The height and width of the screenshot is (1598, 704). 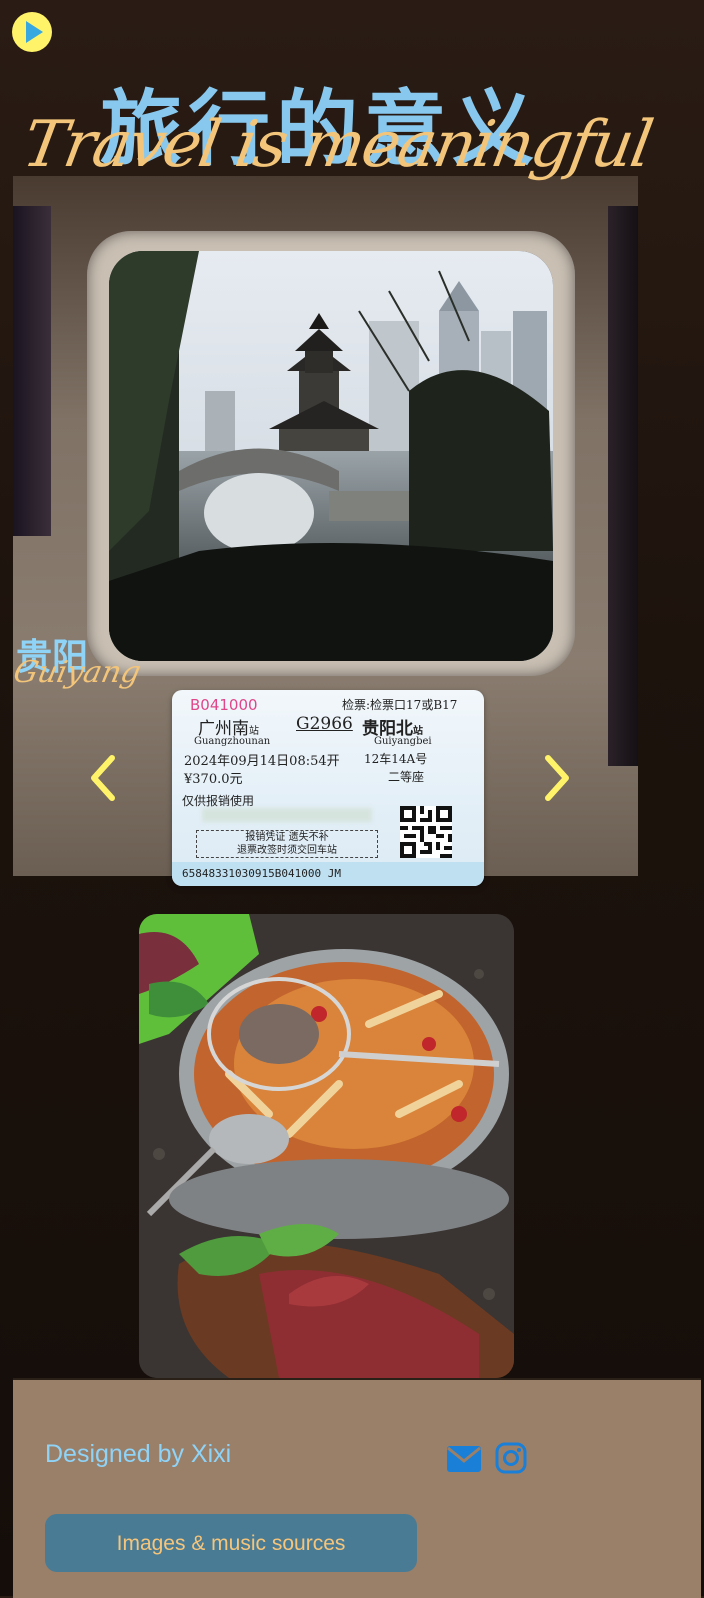 What do you see at coordinates (287, 837) in the screenshot?
I see `notice-line-1: 报销凭证 遗失不补` at bounding box center [287, 837].